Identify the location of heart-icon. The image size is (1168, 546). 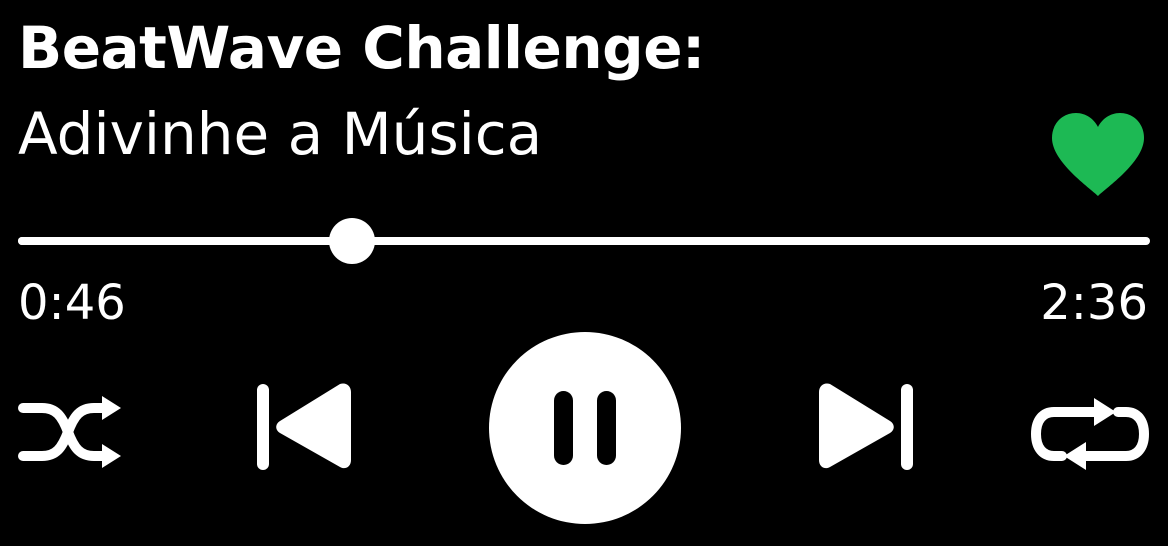
(1098, 154).